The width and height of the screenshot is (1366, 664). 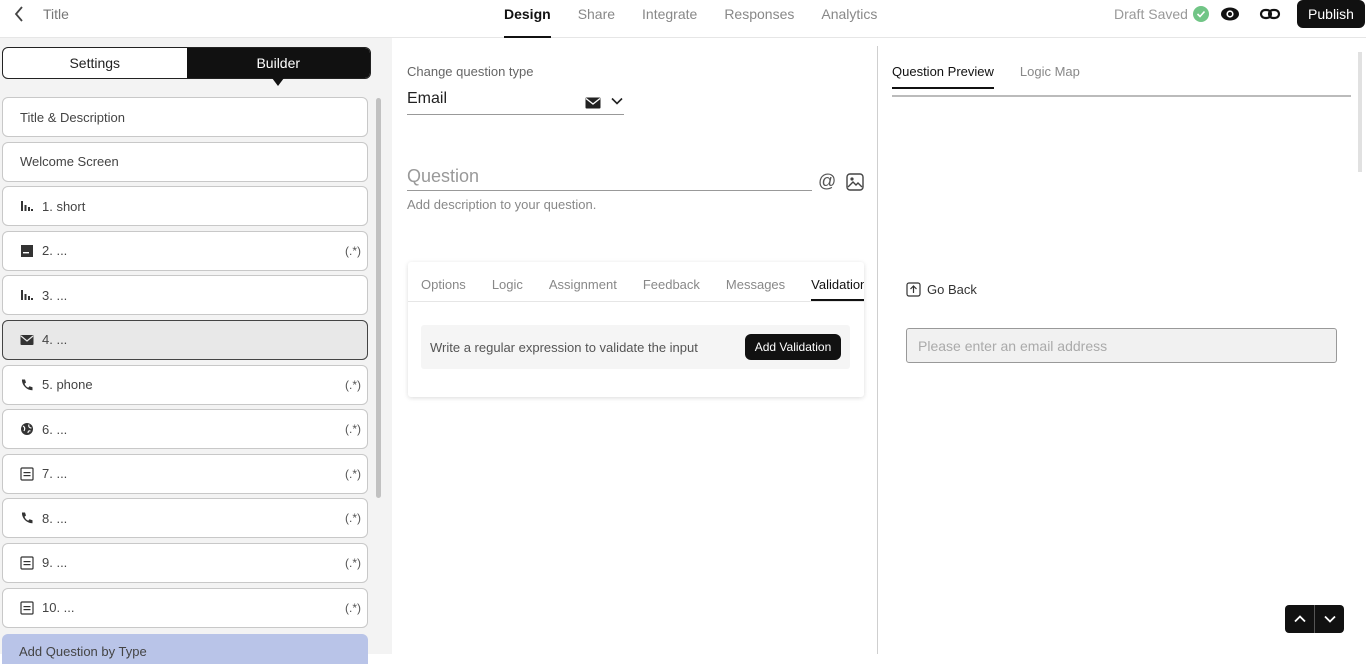 I want to click on change-type-label: Change question type, so click(x=470, y=71).